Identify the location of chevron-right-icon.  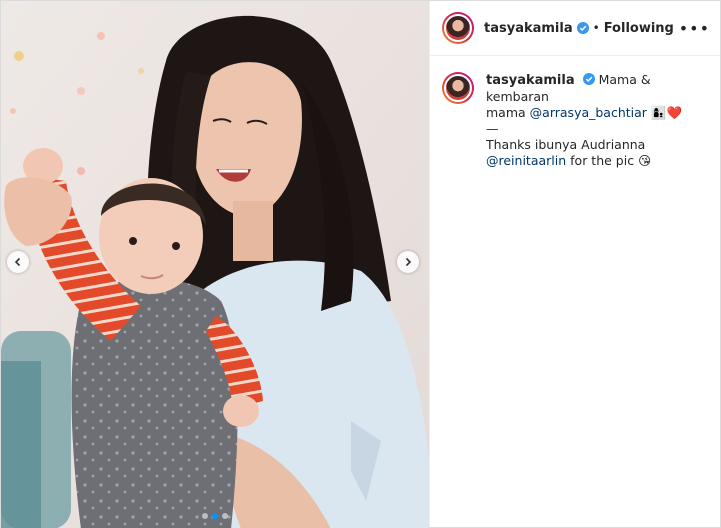
(408, 262).